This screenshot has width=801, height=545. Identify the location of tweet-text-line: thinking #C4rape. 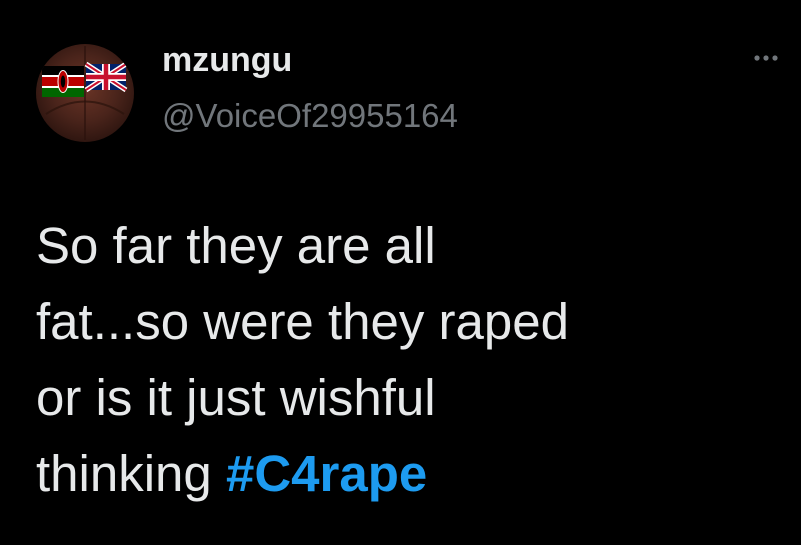
(411, 474).